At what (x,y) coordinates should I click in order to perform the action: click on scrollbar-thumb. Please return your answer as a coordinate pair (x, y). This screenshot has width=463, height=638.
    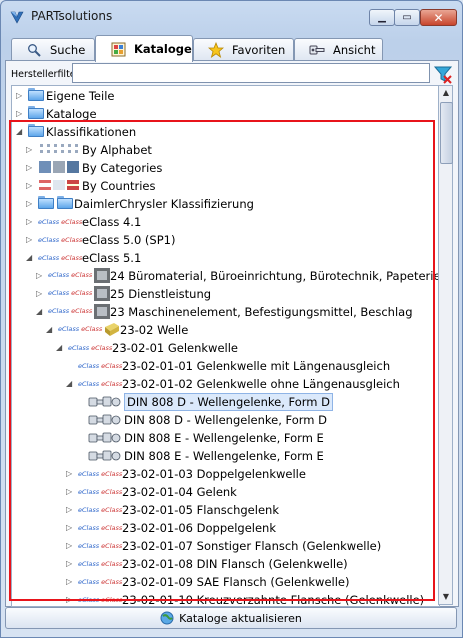
    Looking at the image, I should click on (446, 133).